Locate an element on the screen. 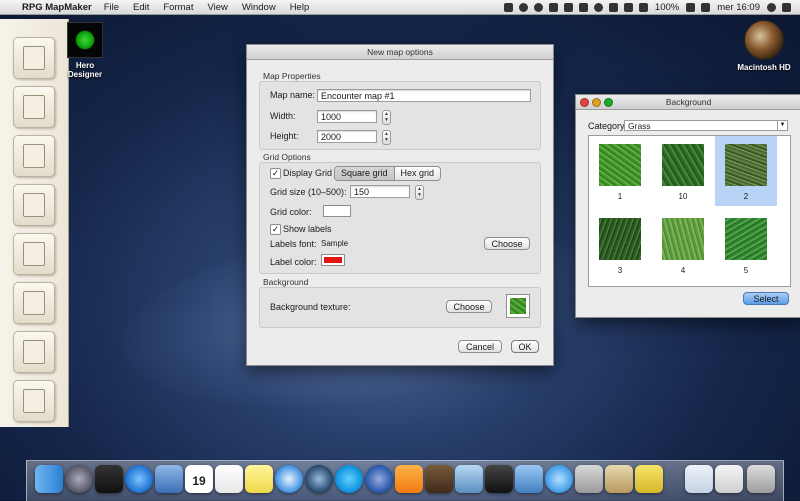 The image size is (800, 501). mail-icon is located at coordinates (589, 479).